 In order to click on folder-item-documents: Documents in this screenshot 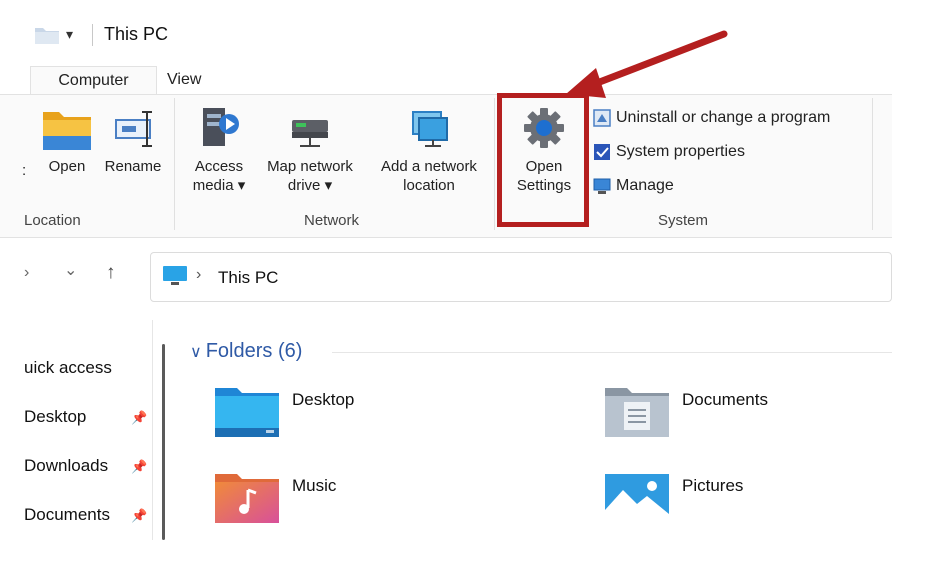, I will do `click(748, 414)`.